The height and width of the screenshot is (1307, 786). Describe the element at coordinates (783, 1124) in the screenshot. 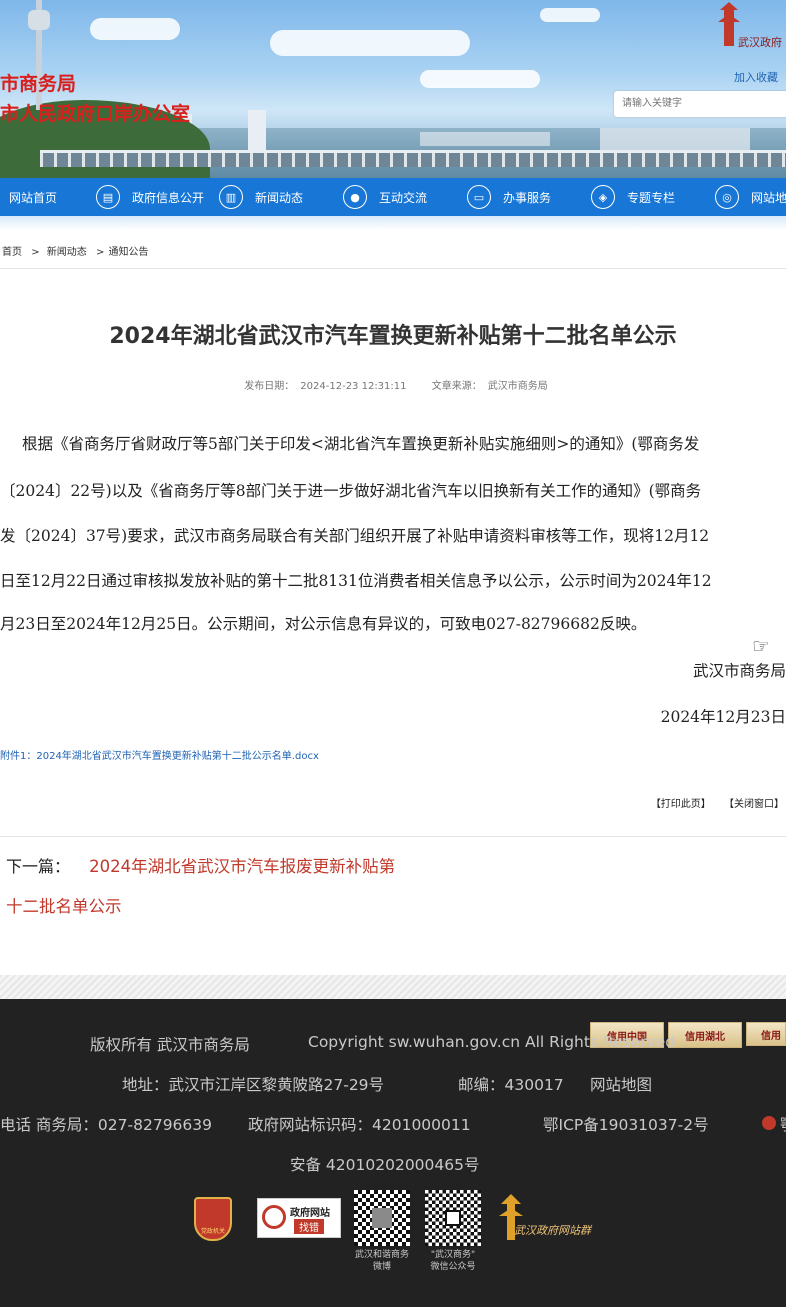

I see `police-badge-text: 鄂` at that location.